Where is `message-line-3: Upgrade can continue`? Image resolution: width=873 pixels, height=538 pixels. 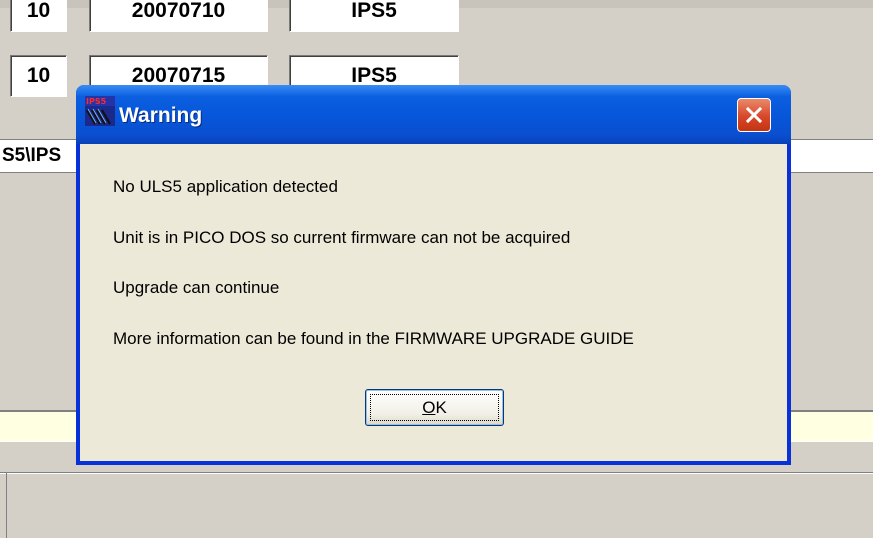 message-line-3: Upgrade can continue is located at coordinates (196, 287).